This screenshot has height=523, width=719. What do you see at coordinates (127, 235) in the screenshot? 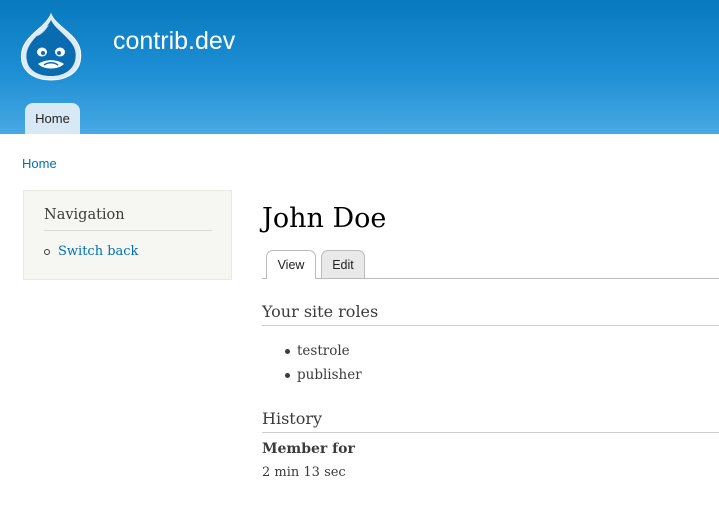
I see `sidebar-navigation-block: Navigation Switch back` at bounding box center [127, 235].